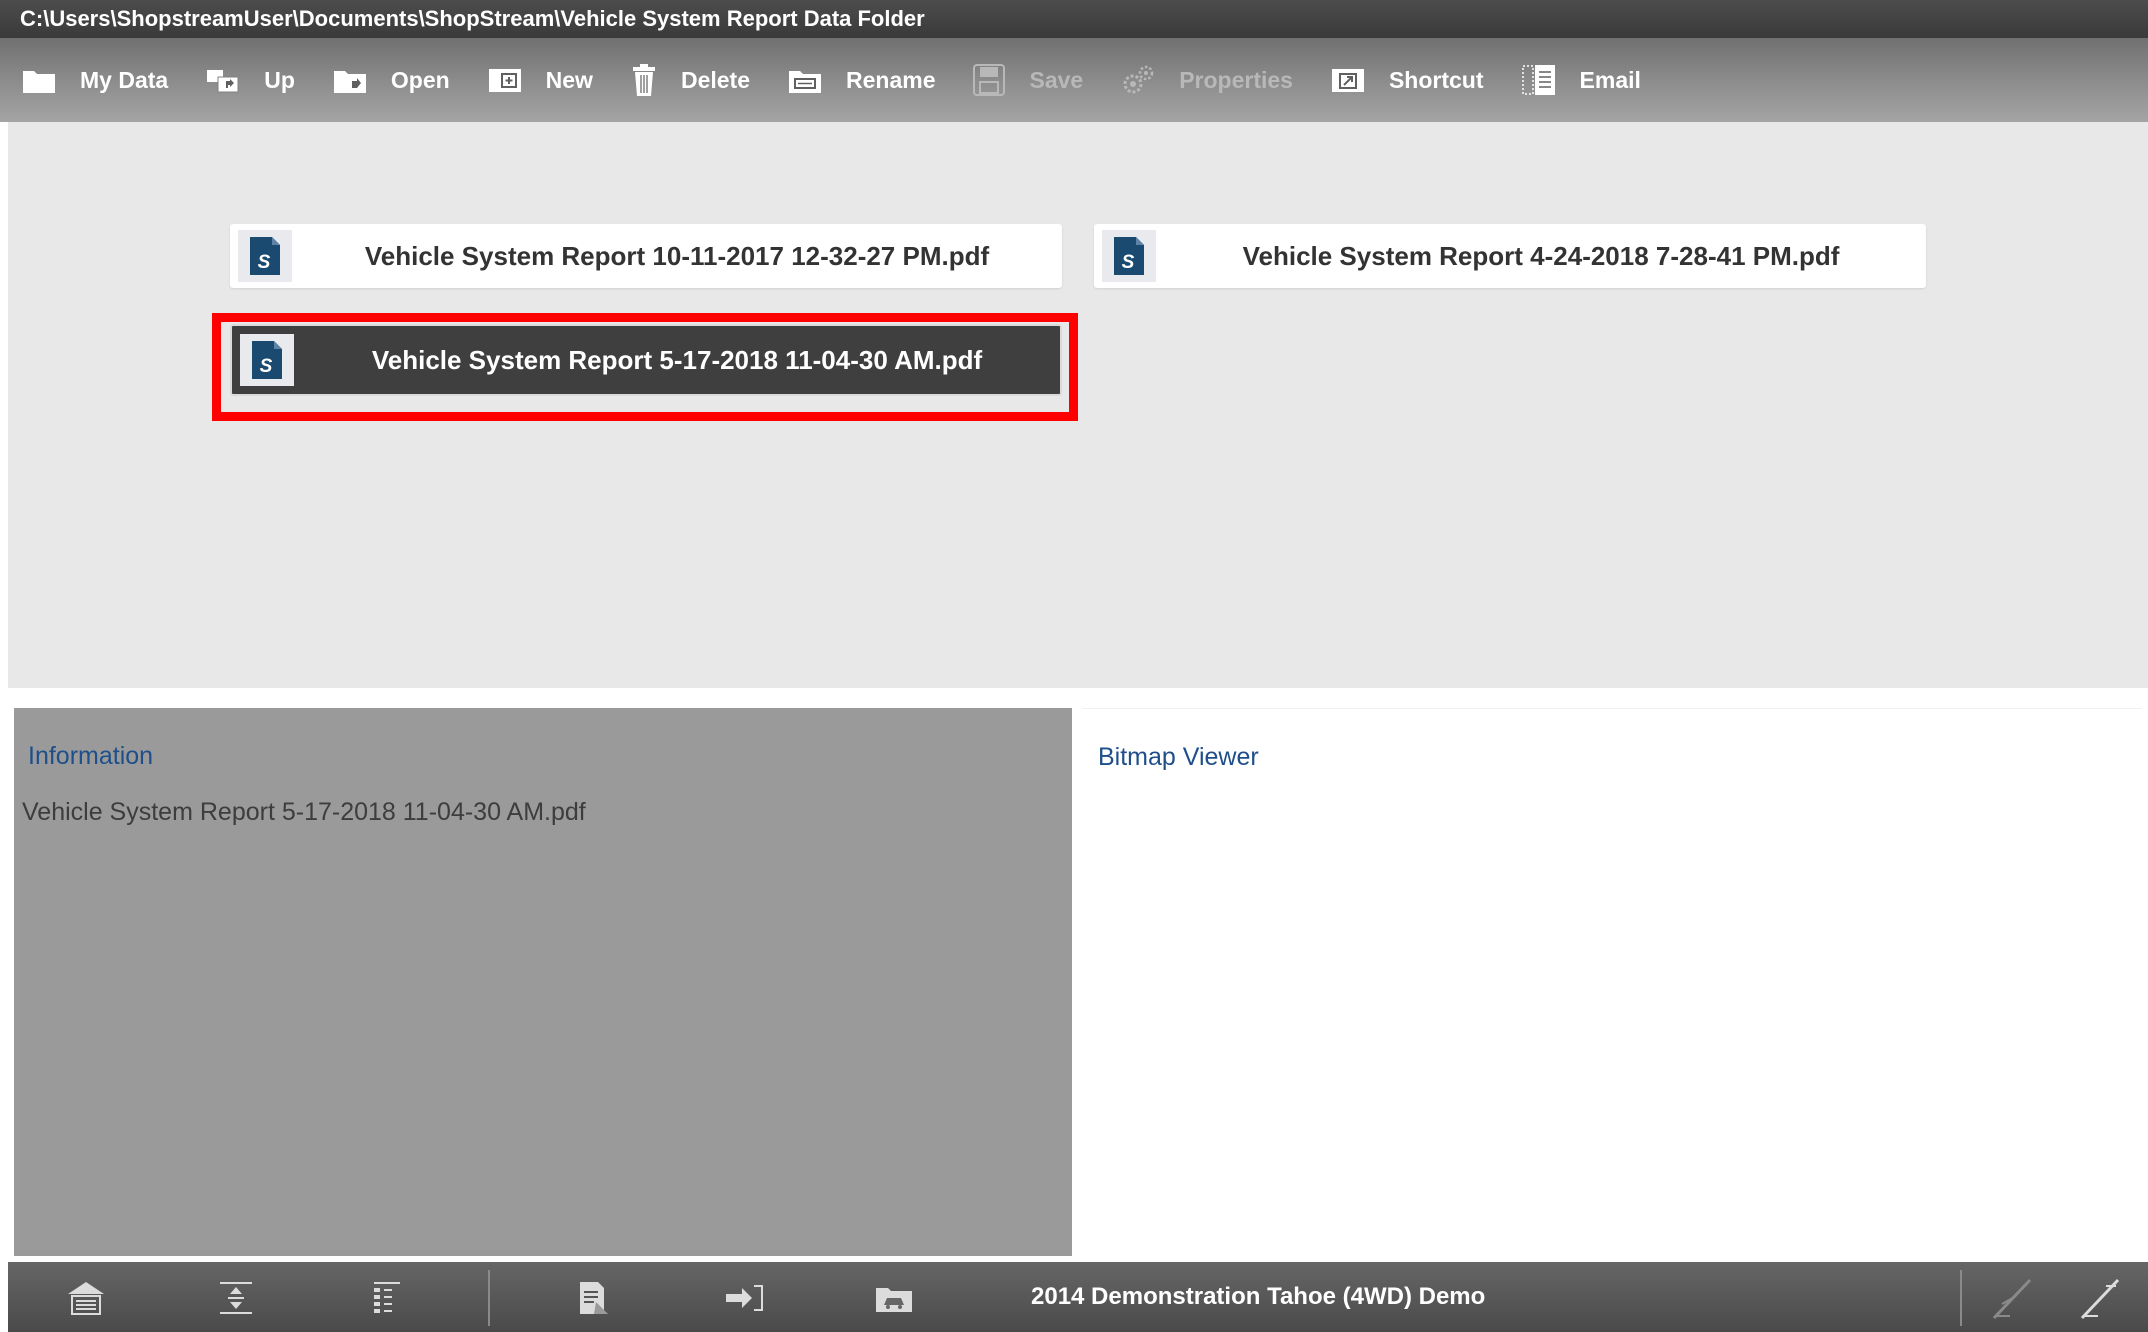 The width and height of the screenshot is (2148, 1332). Describe the element at coordinates (989, 80) in the screenshot. I see `save-icon` at that location.